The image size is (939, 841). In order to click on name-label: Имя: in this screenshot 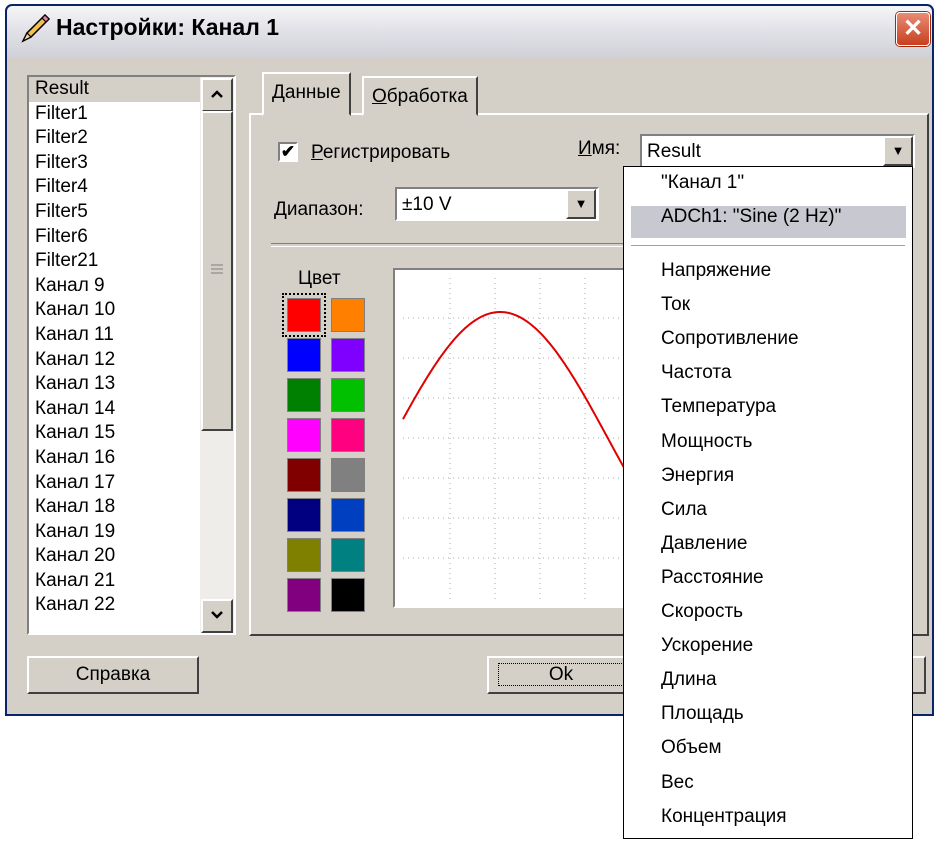, I will do `click(599, 149)`.